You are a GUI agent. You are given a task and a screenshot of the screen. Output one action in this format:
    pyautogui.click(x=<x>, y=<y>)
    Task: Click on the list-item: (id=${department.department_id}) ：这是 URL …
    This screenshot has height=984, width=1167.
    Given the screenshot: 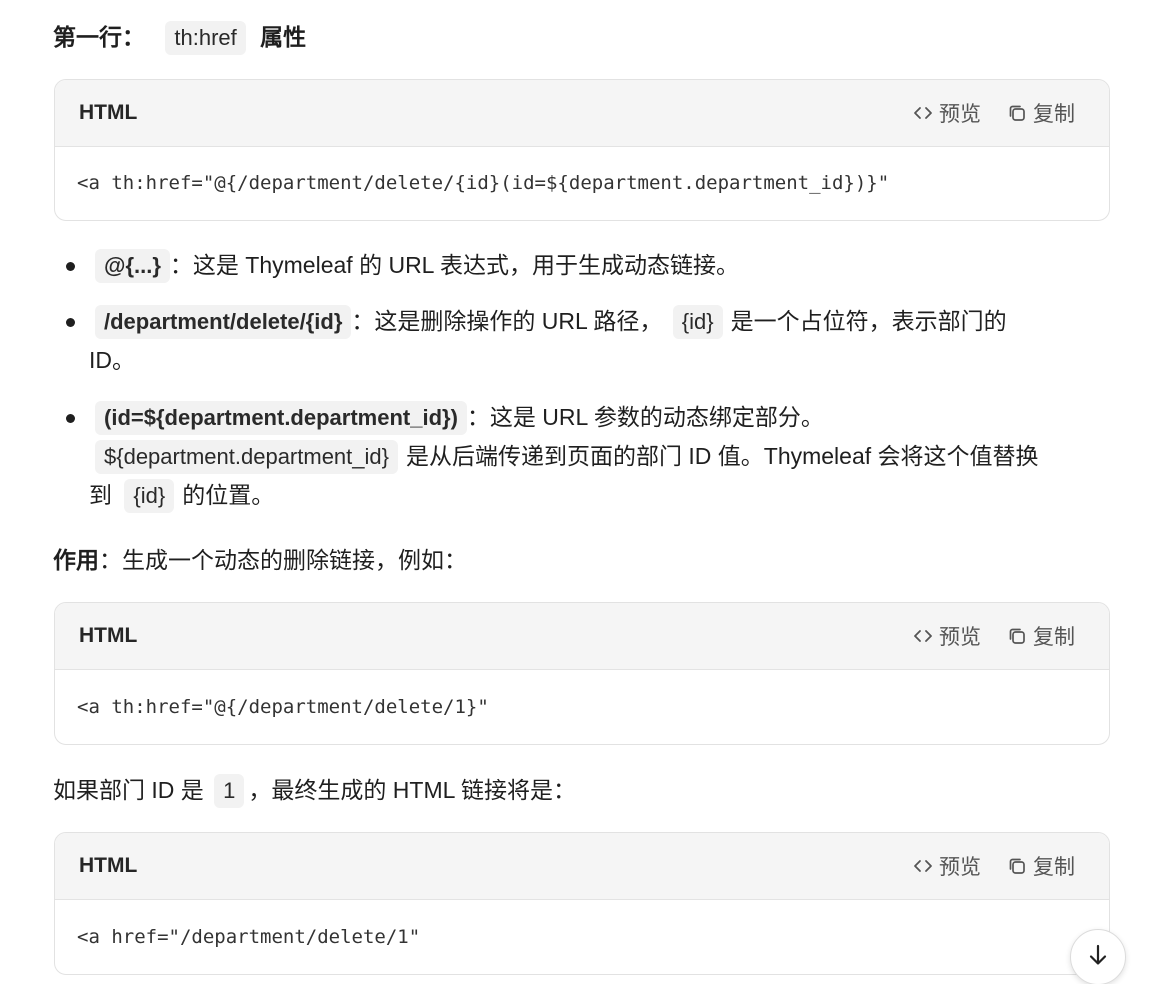 What is the action you would take?
    pyautogui.click(x=459, y=417)
    